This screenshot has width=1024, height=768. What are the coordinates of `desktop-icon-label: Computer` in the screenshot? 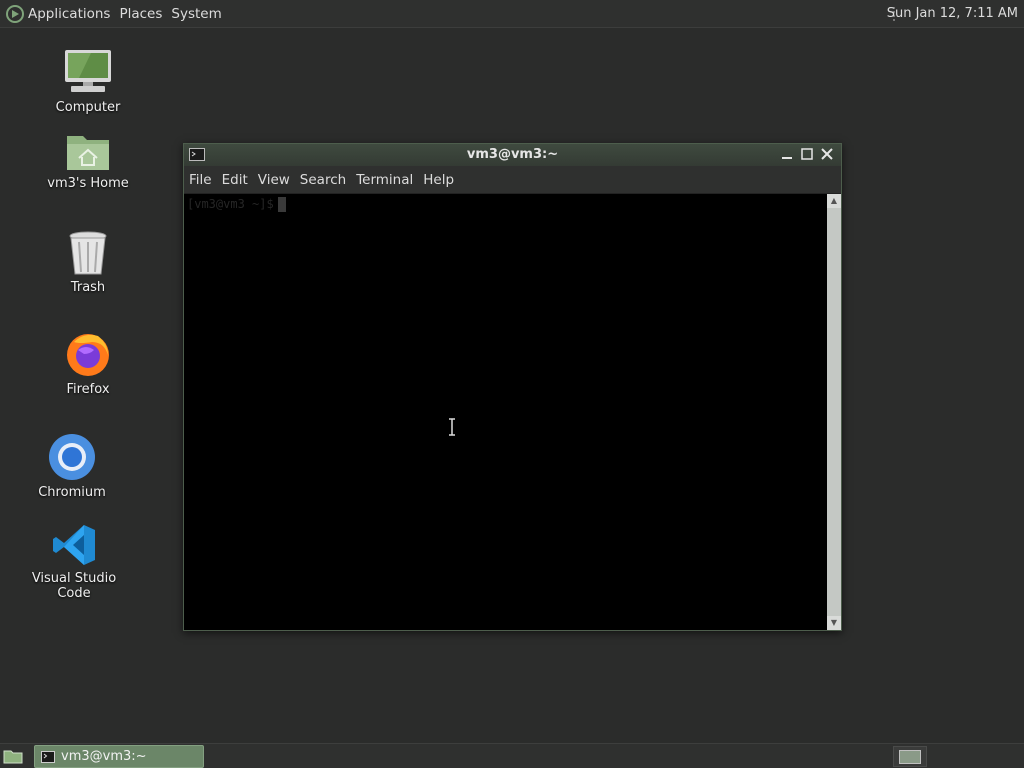 It's located at (88, 107).